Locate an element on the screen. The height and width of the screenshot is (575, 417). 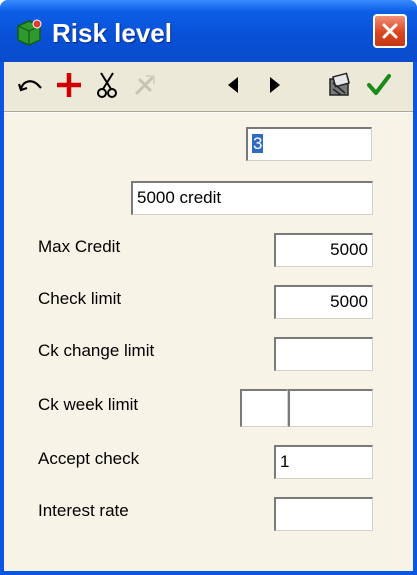
cut-icon is located at coordinates (107, 85).